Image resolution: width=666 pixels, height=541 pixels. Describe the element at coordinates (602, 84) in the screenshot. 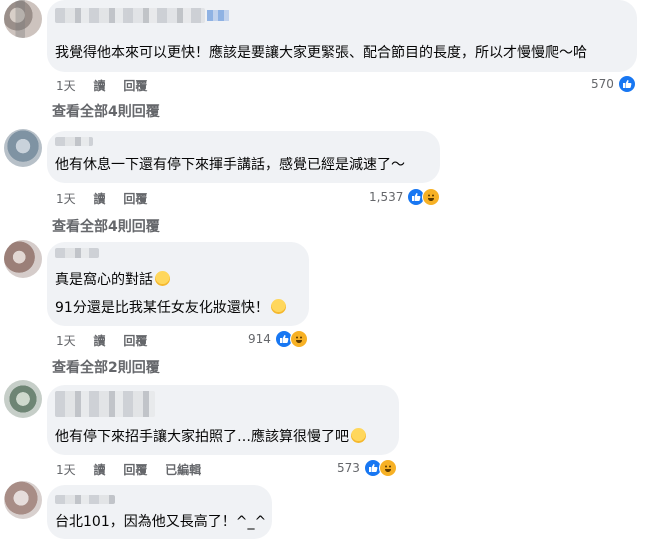

I see `reaction-count: 570` at that location.